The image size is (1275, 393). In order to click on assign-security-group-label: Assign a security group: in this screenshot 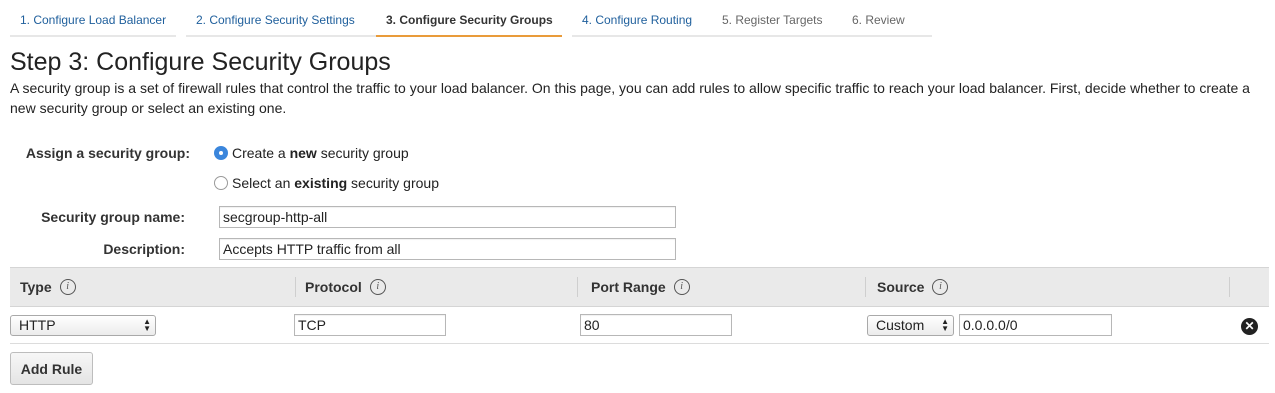, I will do `click(107, 153)`.